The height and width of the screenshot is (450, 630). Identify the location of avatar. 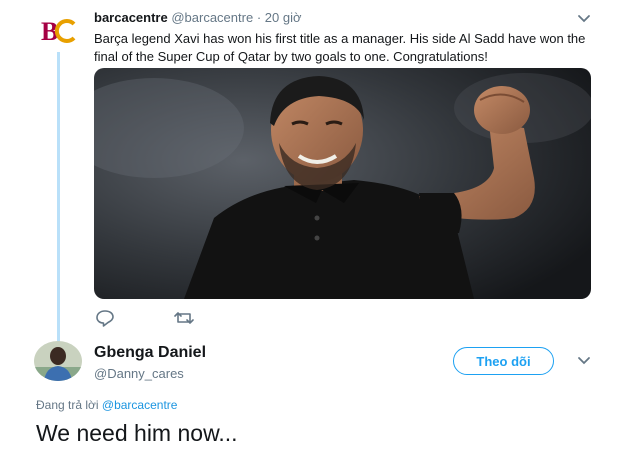
(58, 361).